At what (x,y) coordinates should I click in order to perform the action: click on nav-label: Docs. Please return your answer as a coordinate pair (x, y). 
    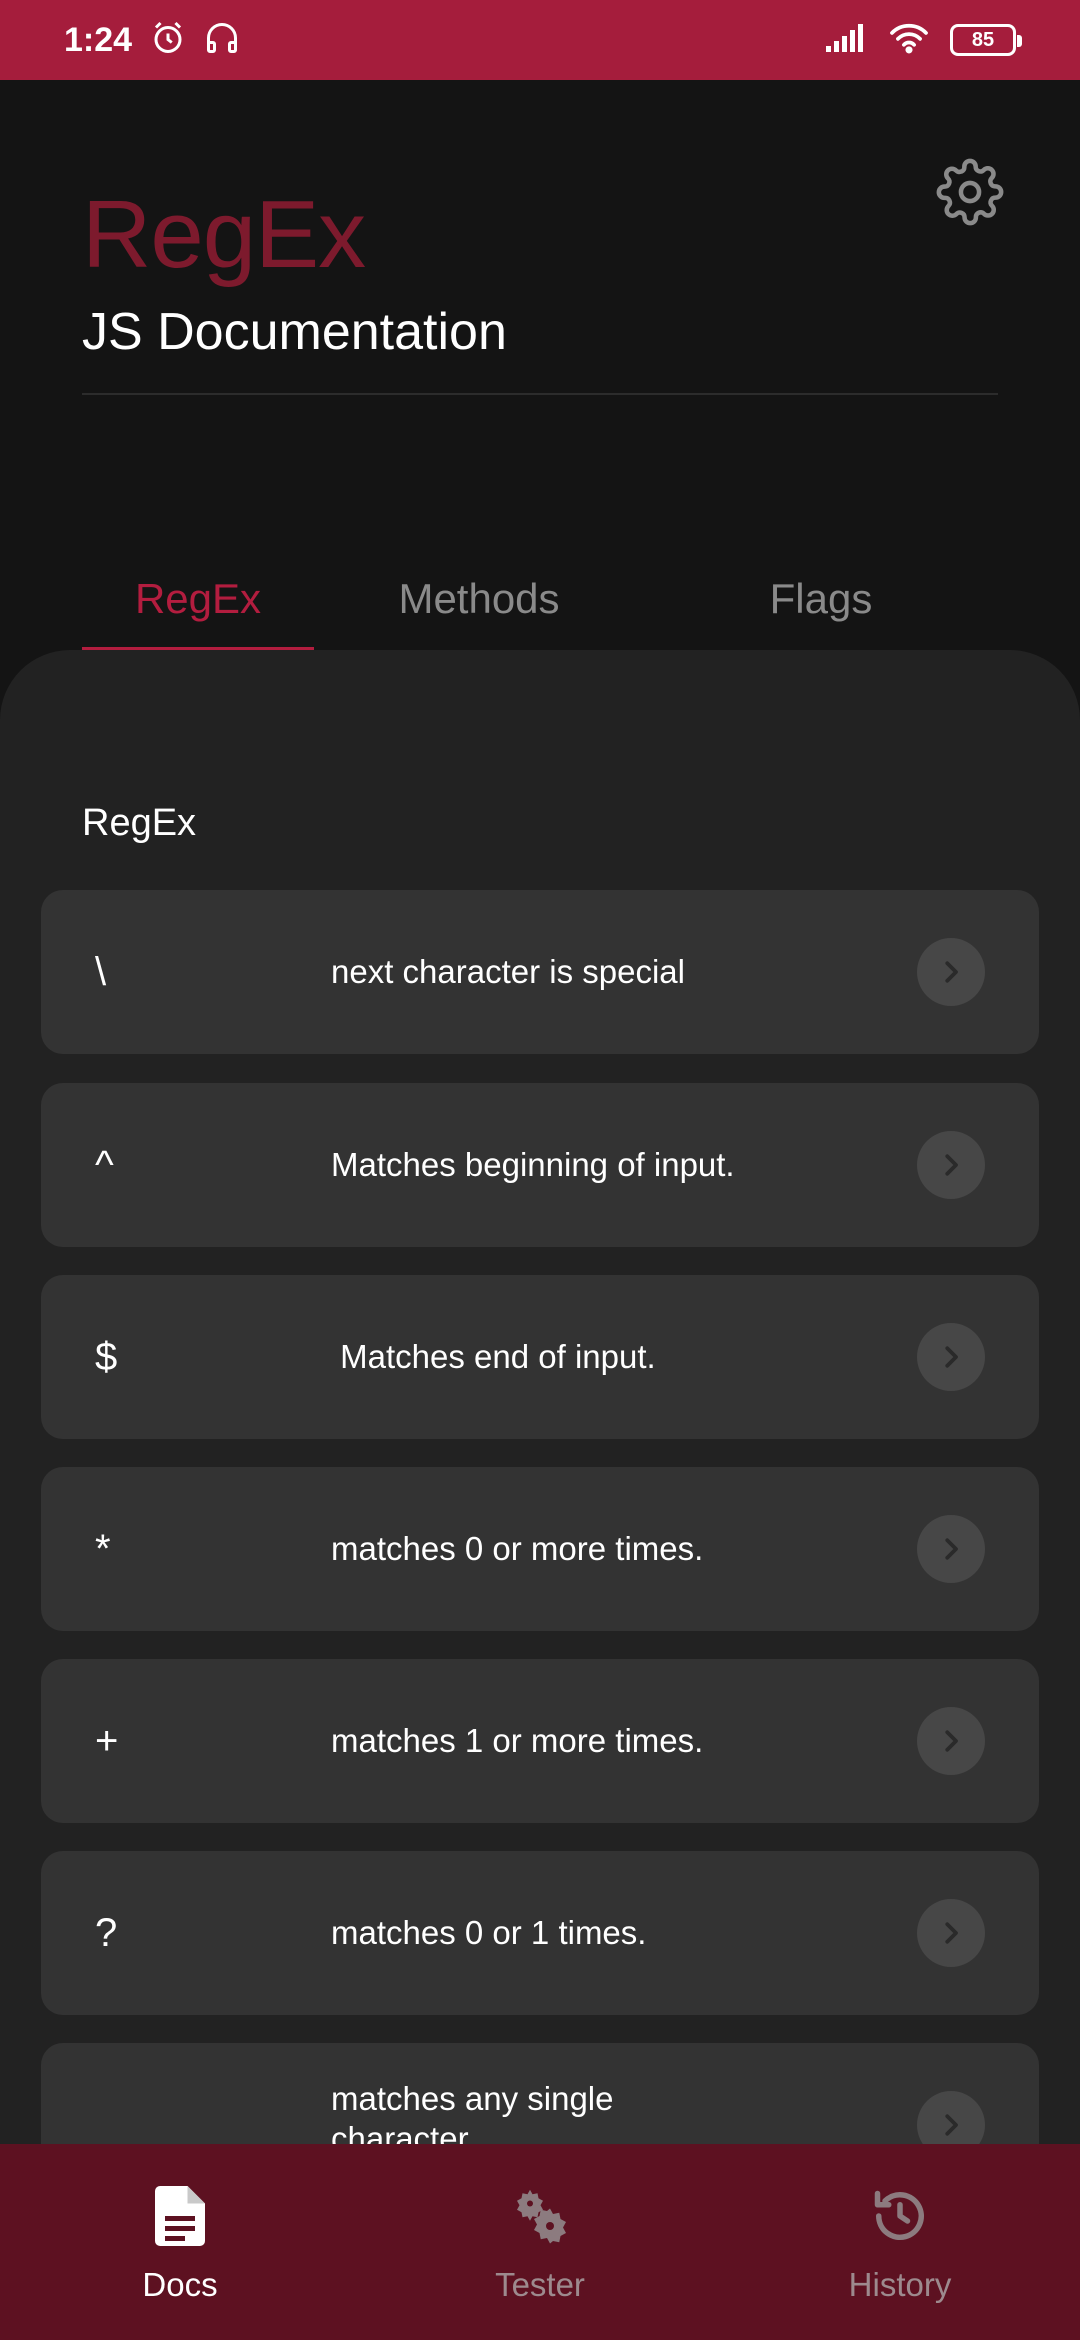
    Looking at the image, I should click on (180, 2284).